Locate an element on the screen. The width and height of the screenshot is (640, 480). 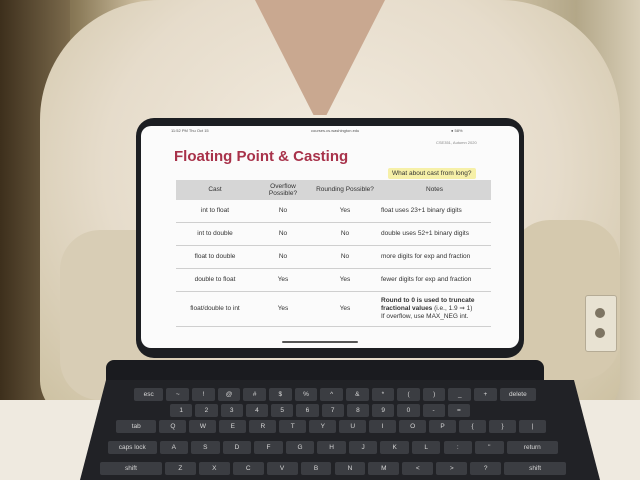
key-j: J is located at coordinates (363, 447).